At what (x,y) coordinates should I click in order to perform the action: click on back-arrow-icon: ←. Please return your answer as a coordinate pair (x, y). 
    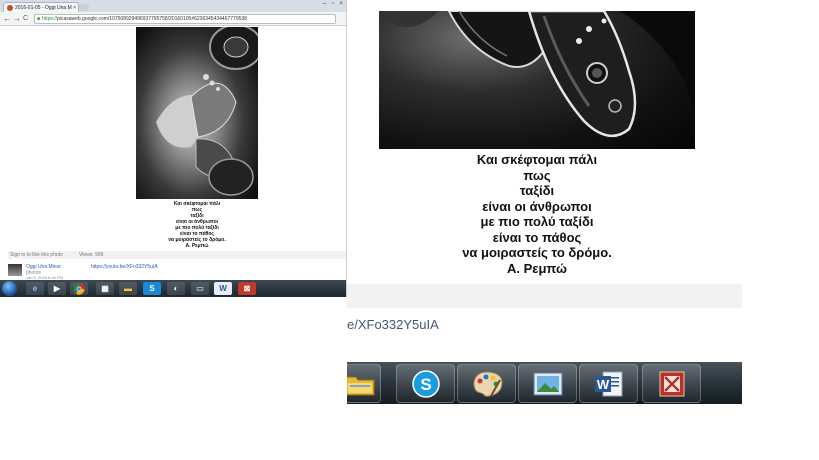
    Looking at the image, I should click on (7, 18).